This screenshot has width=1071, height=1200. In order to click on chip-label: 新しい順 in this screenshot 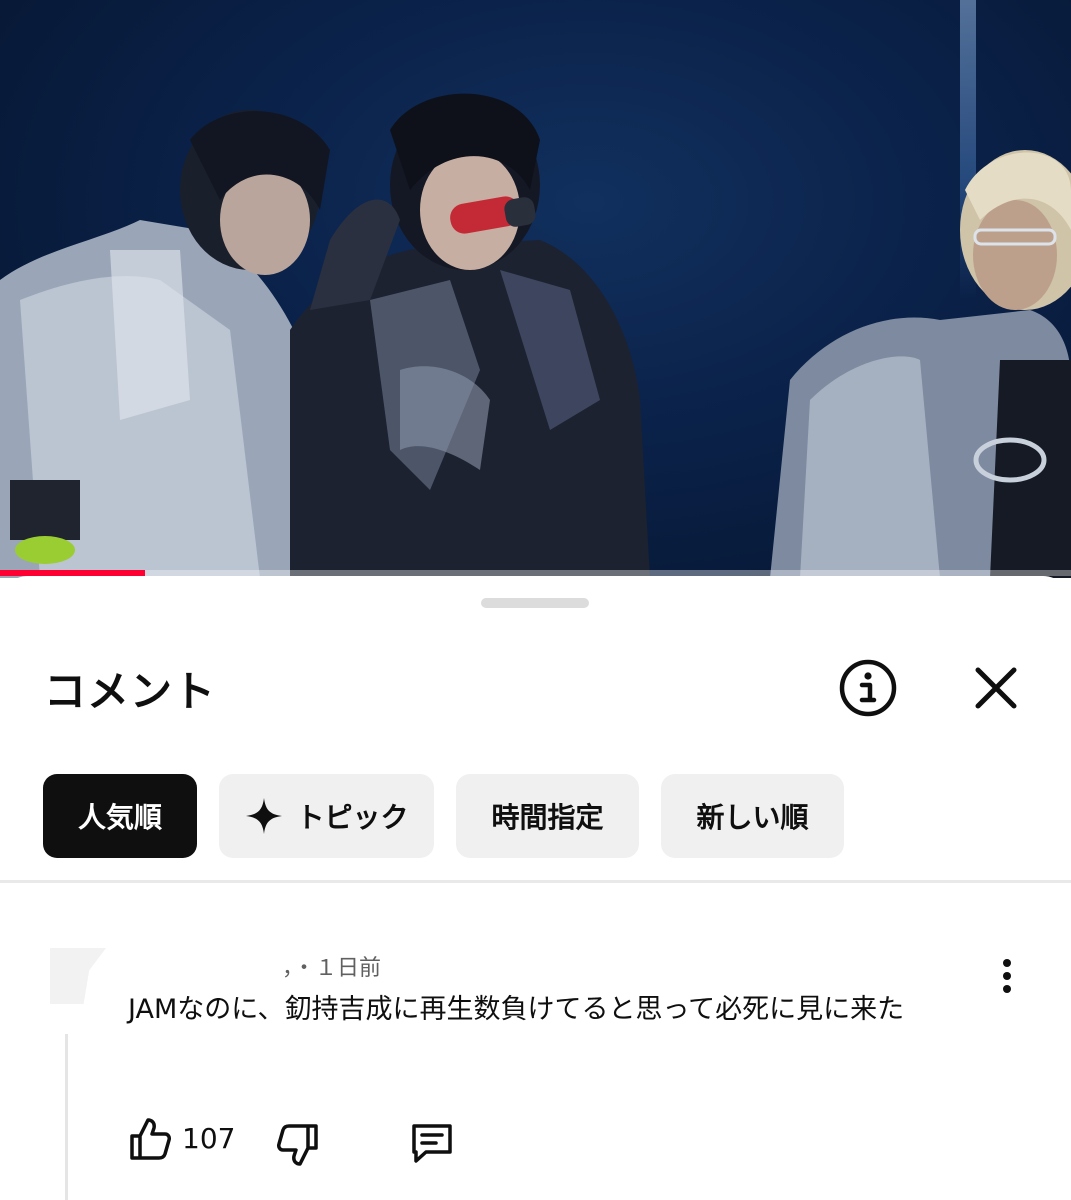, I will do `click(752, 817)`.